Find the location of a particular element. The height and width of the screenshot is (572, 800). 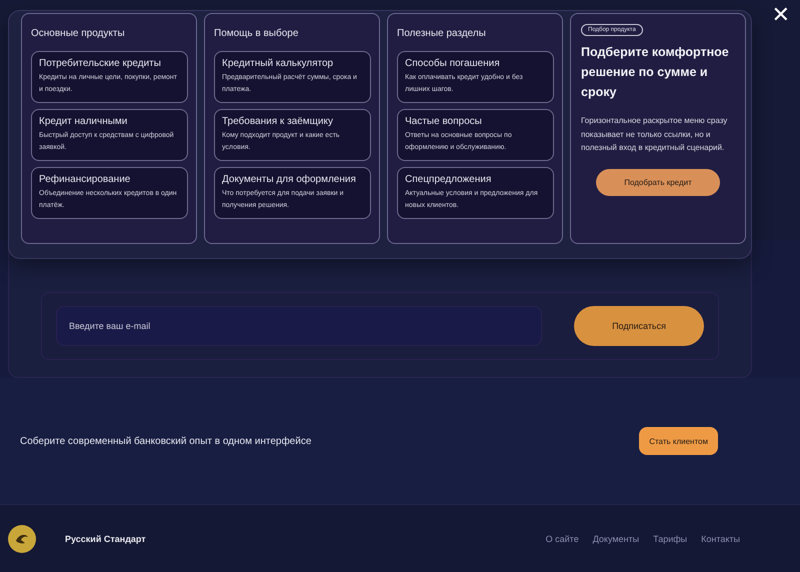

promo-text: Горизонтальное раскрытое меню сразу показывает не только ссылки, но и полезный вход в кредитный сценарий. is located at coordinates (654, 134).